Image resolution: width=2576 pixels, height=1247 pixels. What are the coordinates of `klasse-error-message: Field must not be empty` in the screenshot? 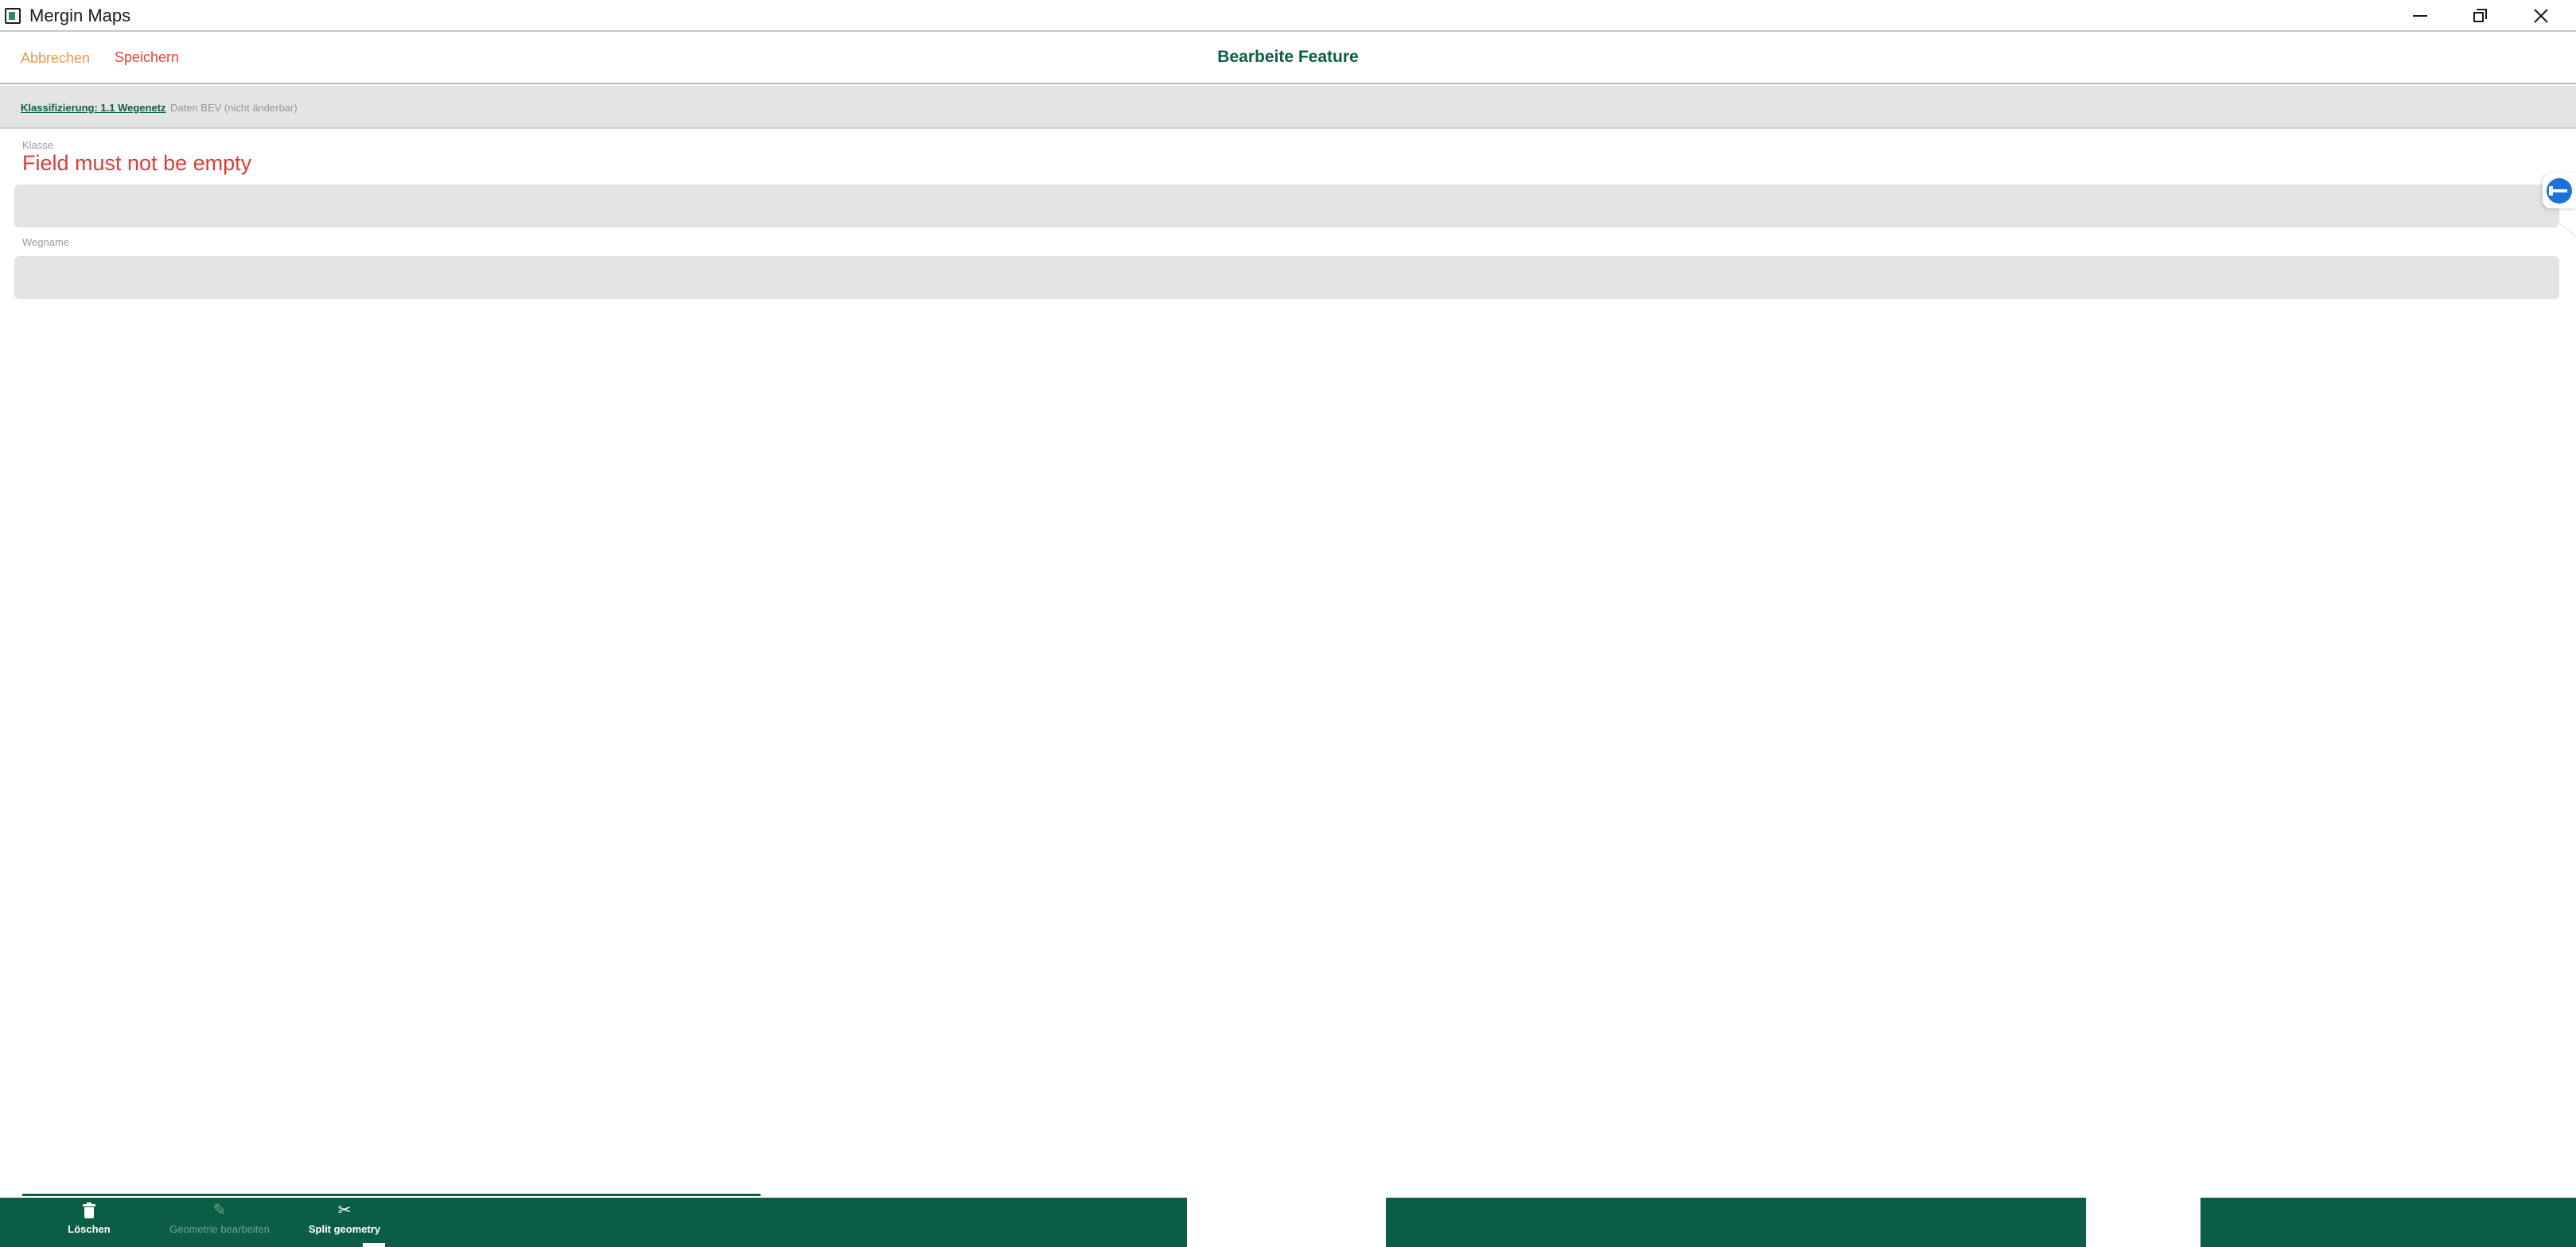 It's located at (137, 163).